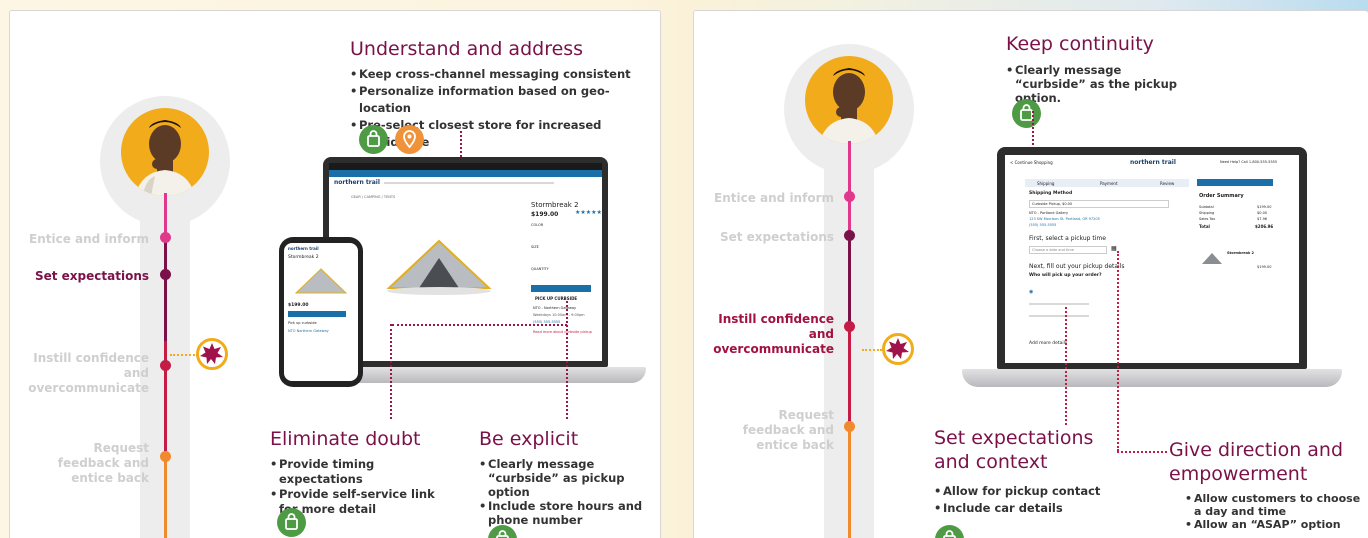  Describe the element at coordinates (1051, 193) in the screenshot. I see `shipping-method-label: Shipping Method` at that location.